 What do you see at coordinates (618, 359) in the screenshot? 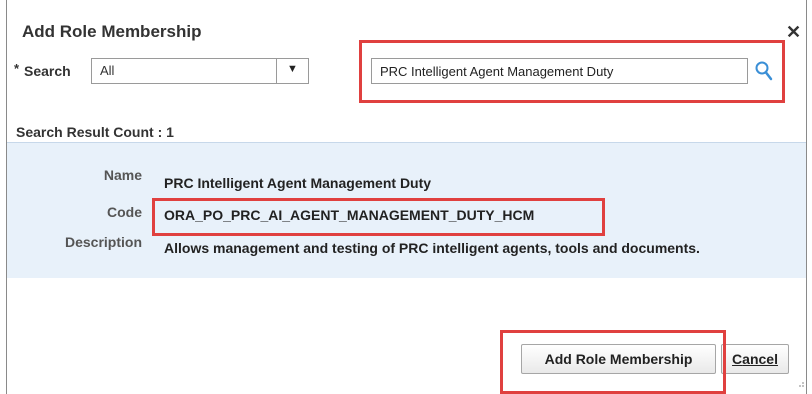
I see `add-role-membership-button: Add Role Membership` at bounding box center [618, 359].